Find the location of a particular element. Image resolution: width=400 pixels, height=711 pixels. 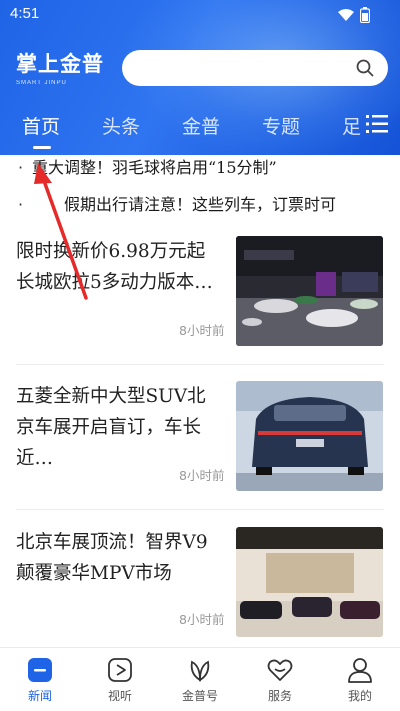

tab-home: 首页 is located at coordinates (41, 125).